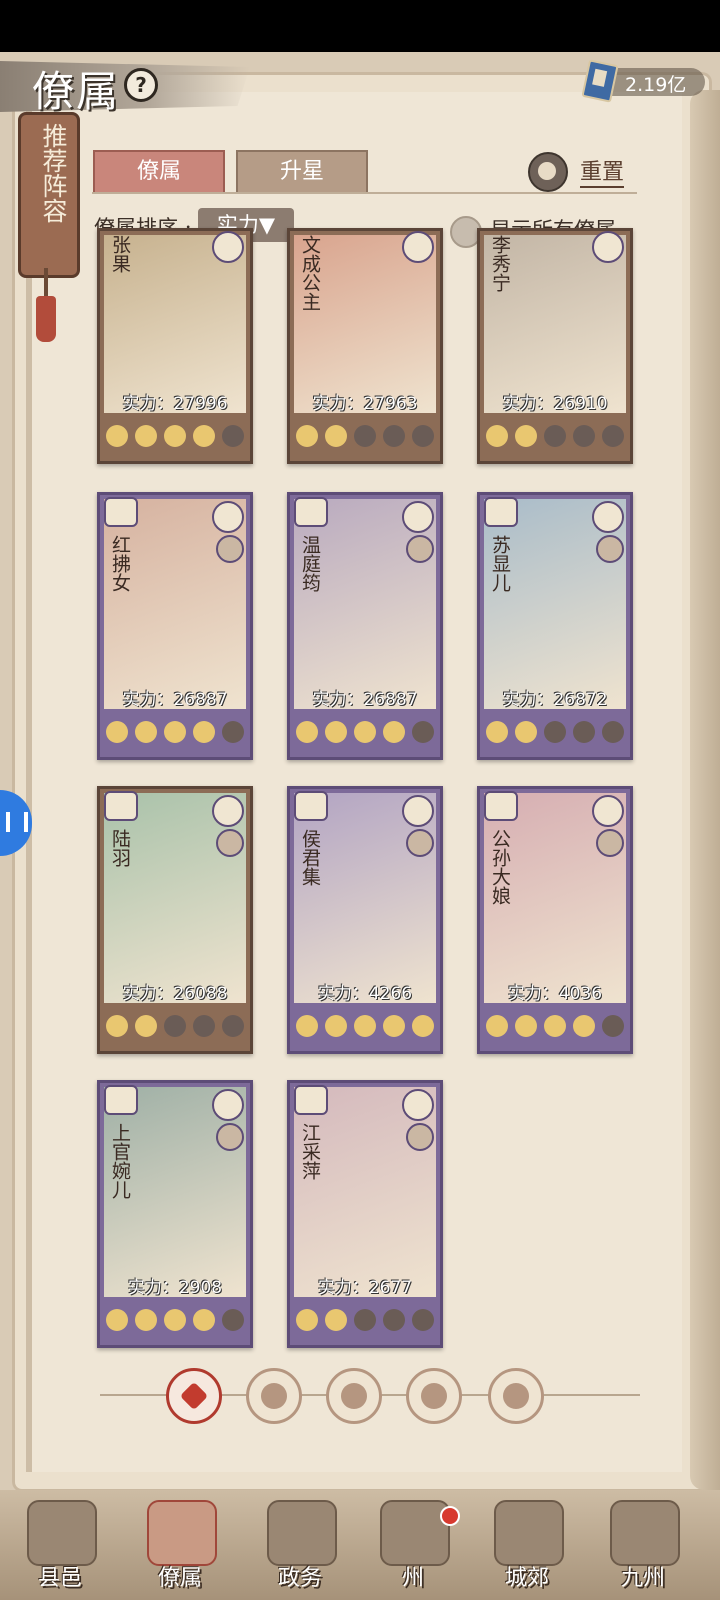  Describe the element at coordinates (175, 404) in the screenshot. I see `card-power: 实力：27996` at that location.